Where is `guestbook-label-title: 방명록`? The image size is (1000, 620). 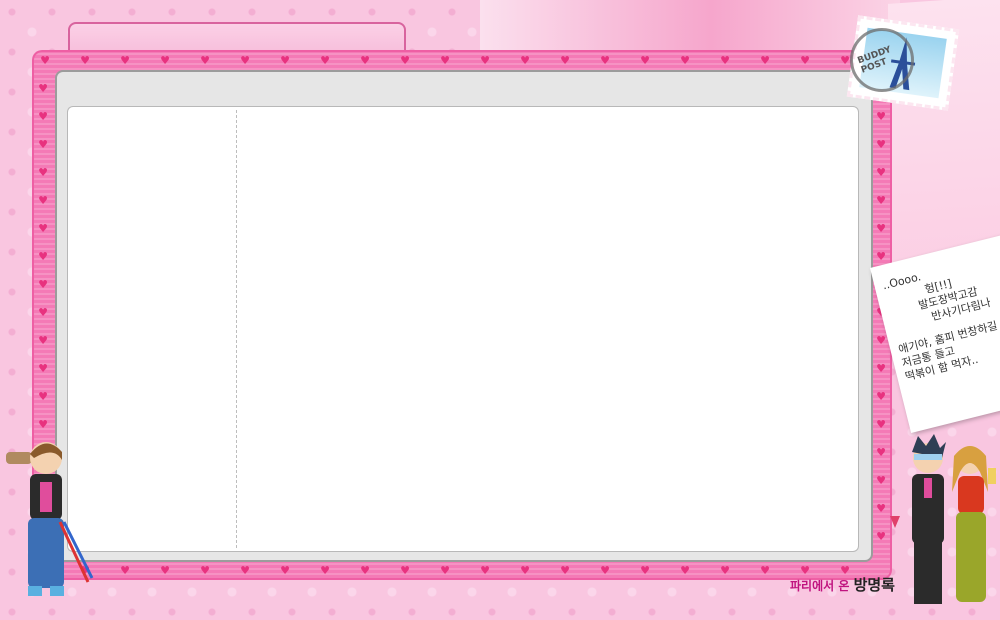 guestbook-label-title: 방명록 is located at coordinates (874, 585).